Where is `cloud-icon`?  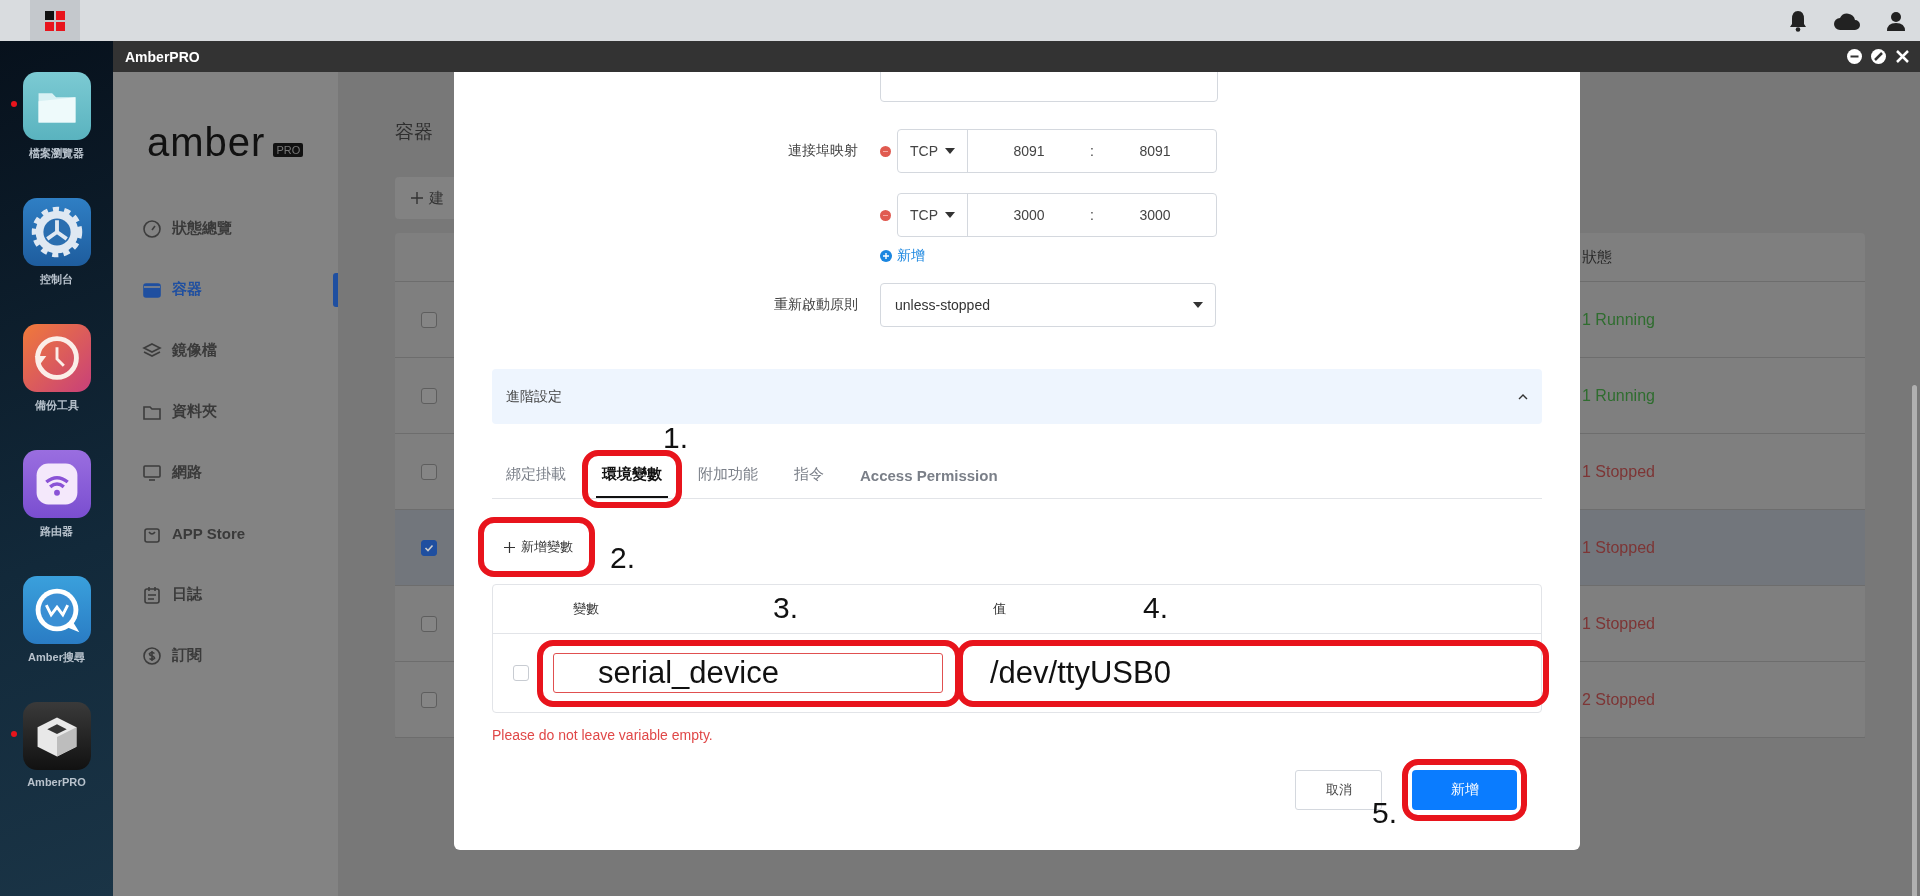
cloud-icon is located at coordinates (1847, 20).